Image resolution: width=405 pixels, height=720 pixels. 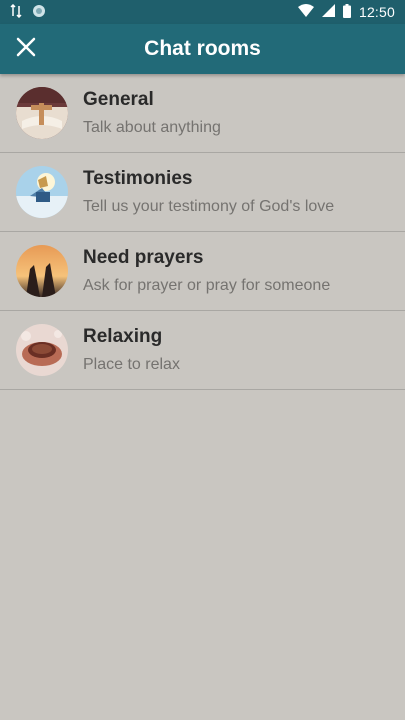 What do you see at coordinates (42, 350) in the screenshot?
I see `coffee-cup-image` at bounding box center [42, 350].